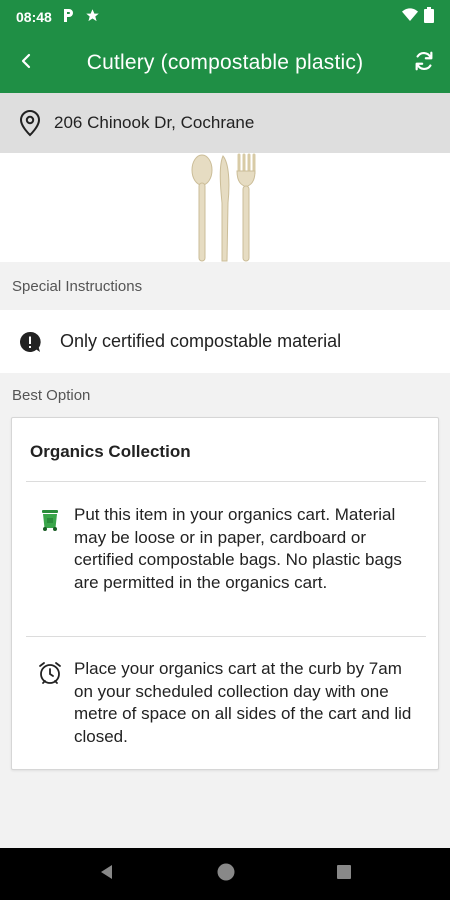  Describe the element at coordinates (201, 341) in the screenshot. I see `special-instruction-text: Only certified compostable material` at that location.